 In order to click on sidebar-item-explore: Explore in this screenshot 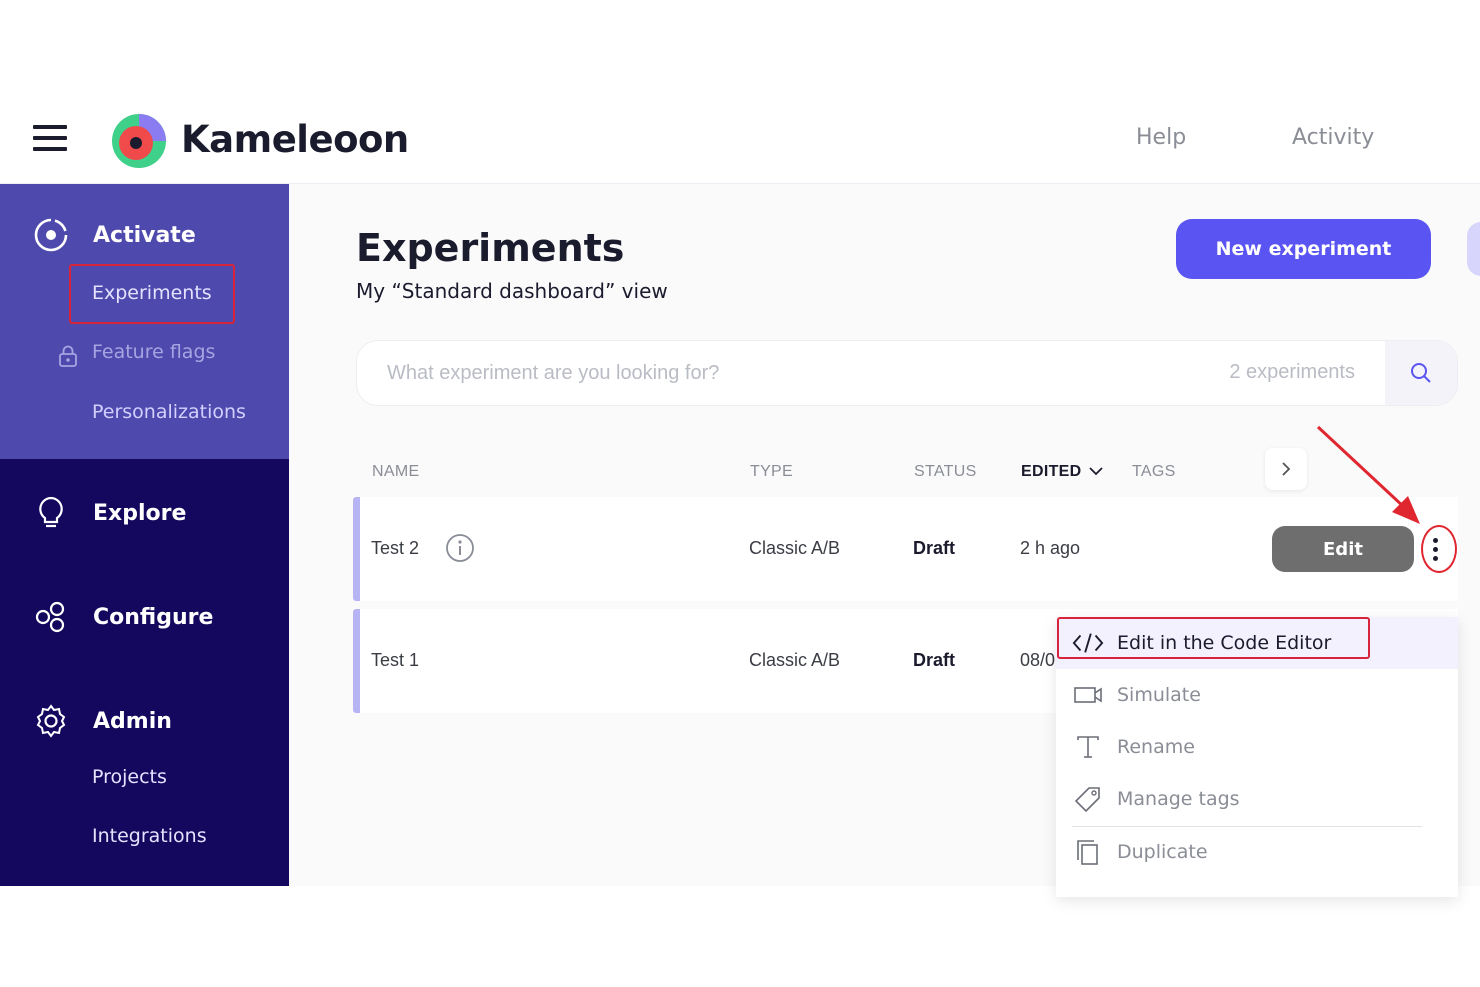, I will do `click(109, 513)`.